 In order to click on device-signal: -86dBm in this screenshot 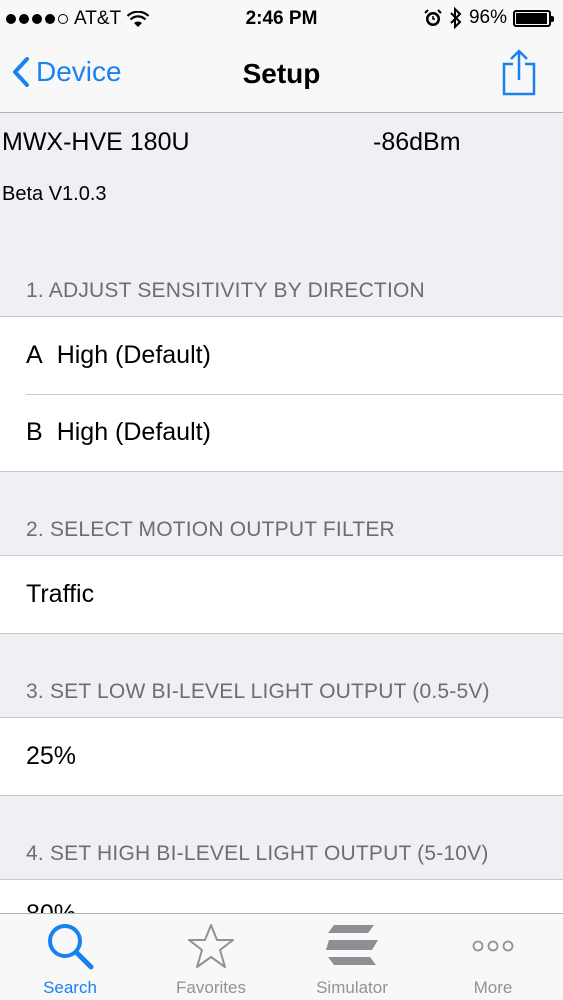, I will do `click(417, 142)`.